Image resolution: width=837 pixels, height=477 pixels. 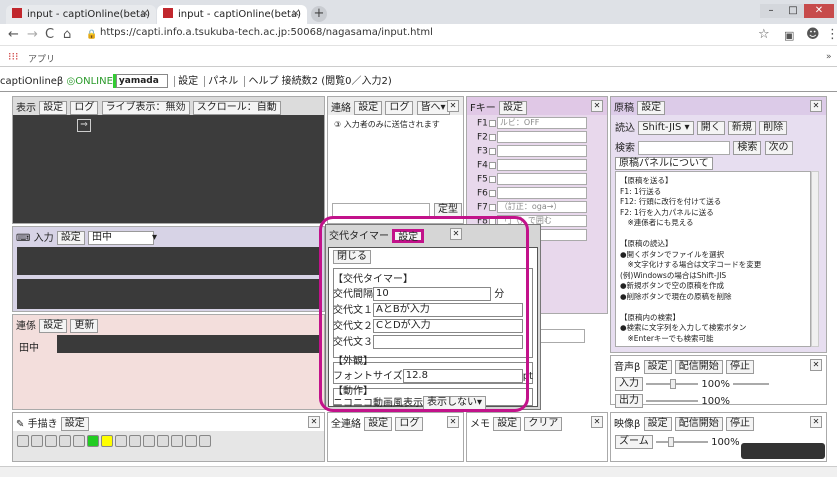 I want to click on brush-tool-icon, so click(x=163, y=441).